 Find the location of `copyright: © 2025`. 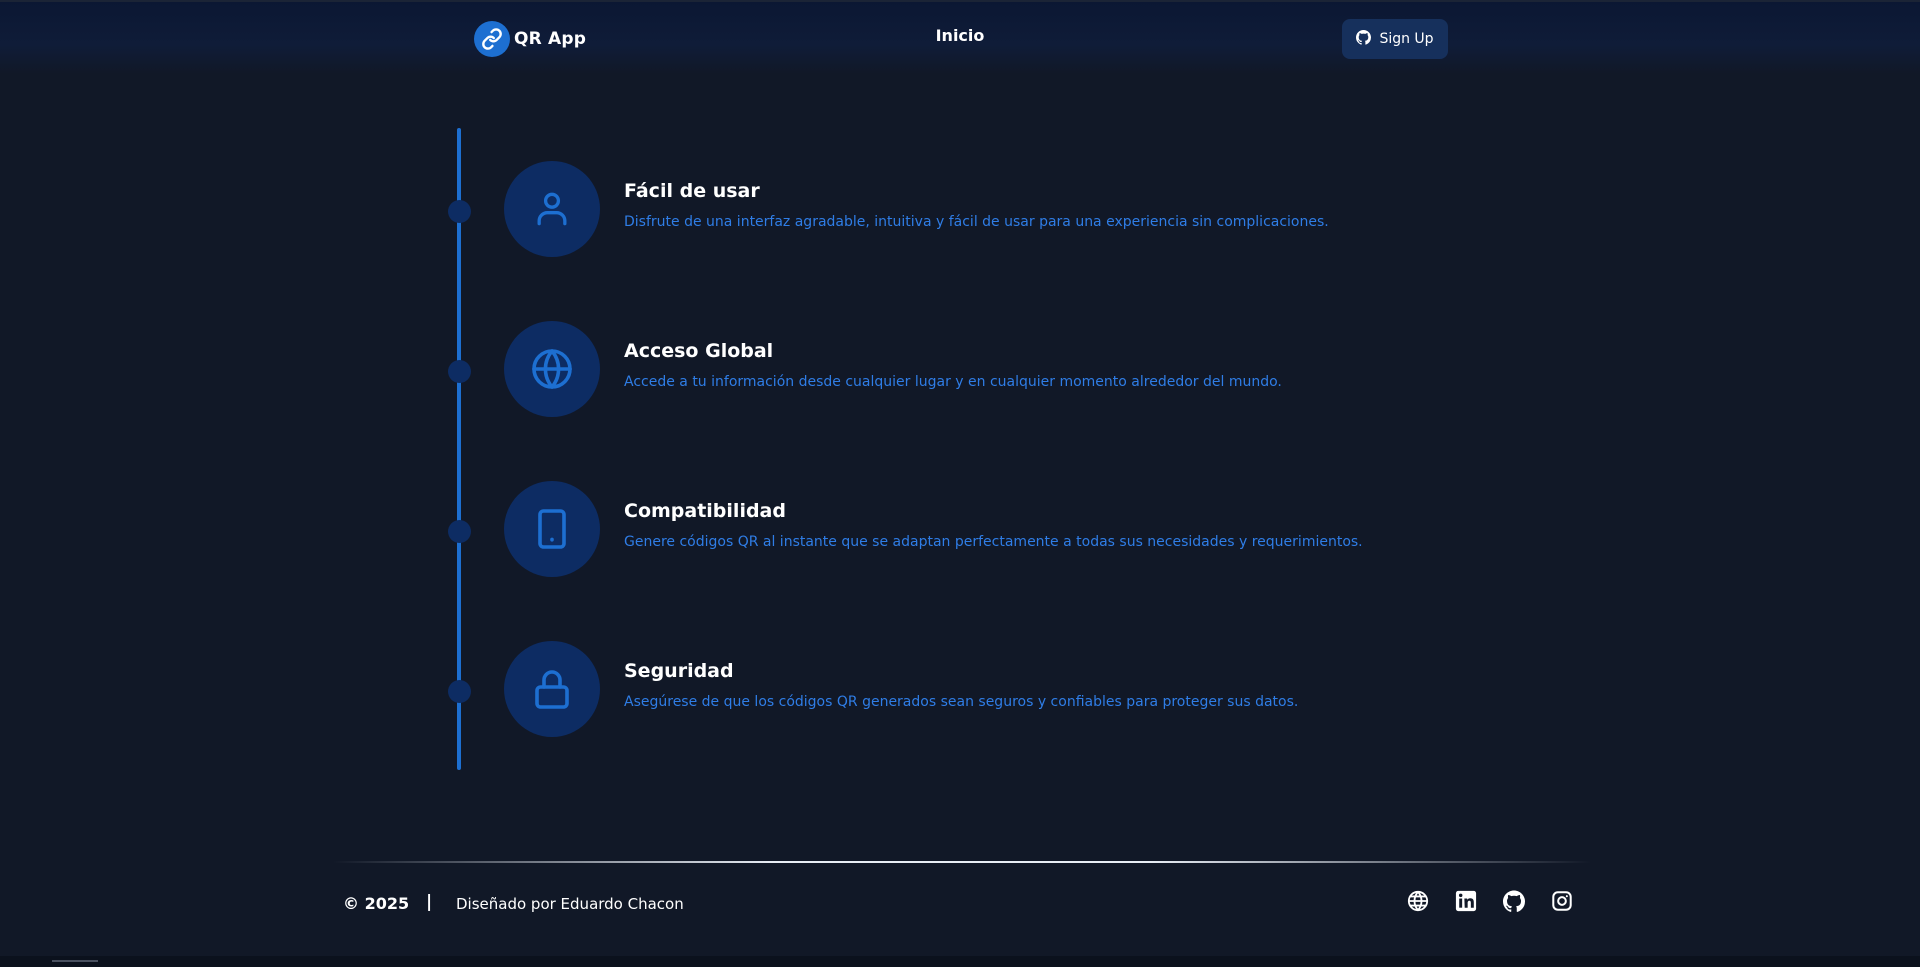

copyright: © 2025 is located at coordinates (376, 903).